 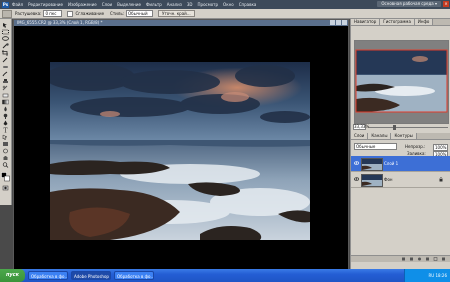 I want to click on tools-panel: T, so click(x=6, y=112).